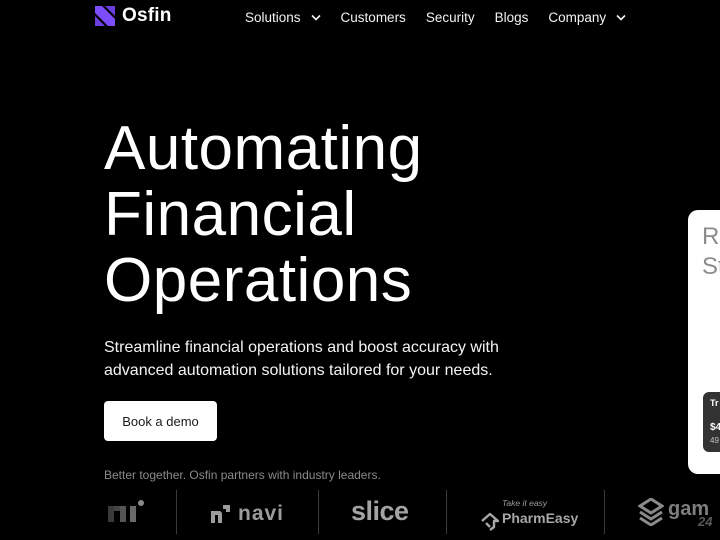 Image resolution: width=720 pixels, height=540 pixels. I want to click on partner-logo-navi: navi, so click(247, 514).